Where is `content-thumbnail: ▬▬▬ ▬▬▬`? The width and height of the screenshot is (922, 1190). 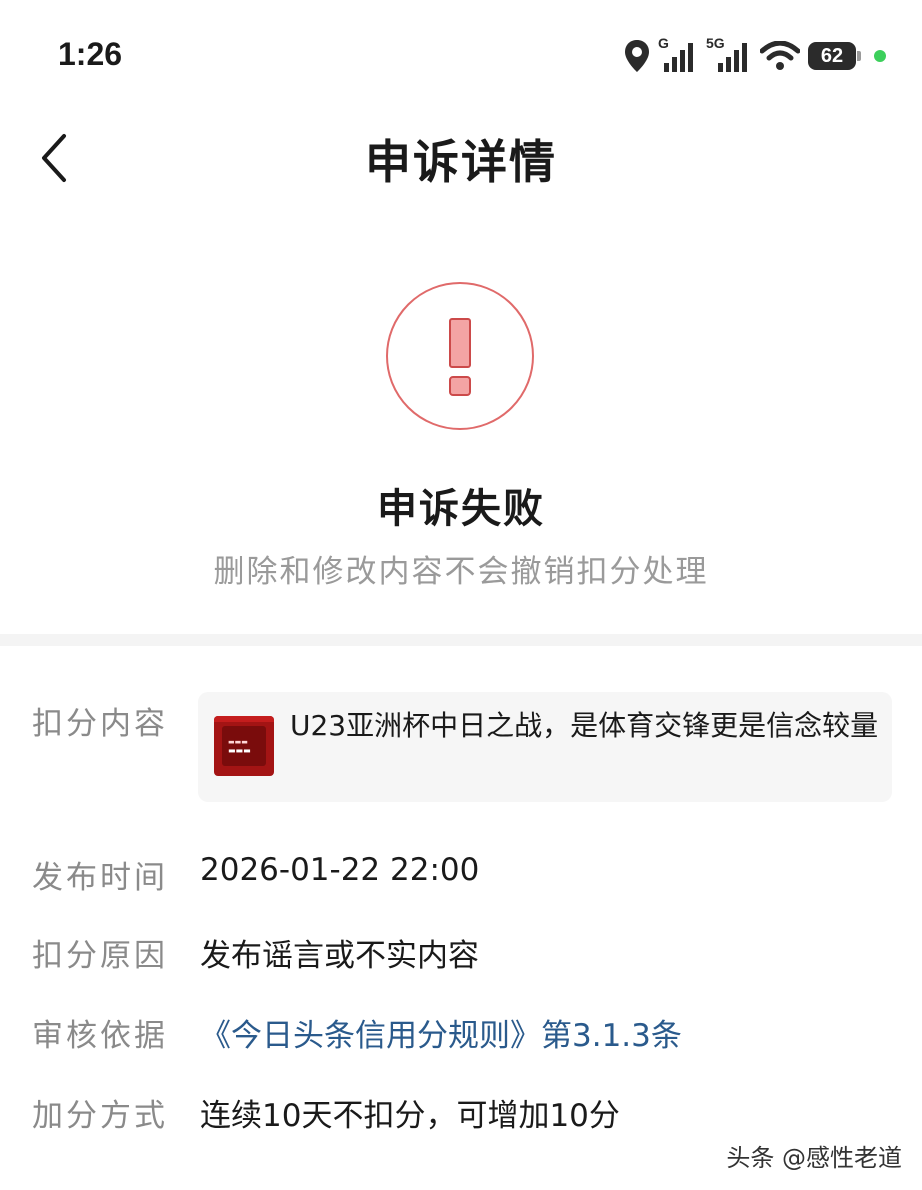 content-thumbnail: ▬▬▬ ▬▬▬ is located at coordinates (244, 746).